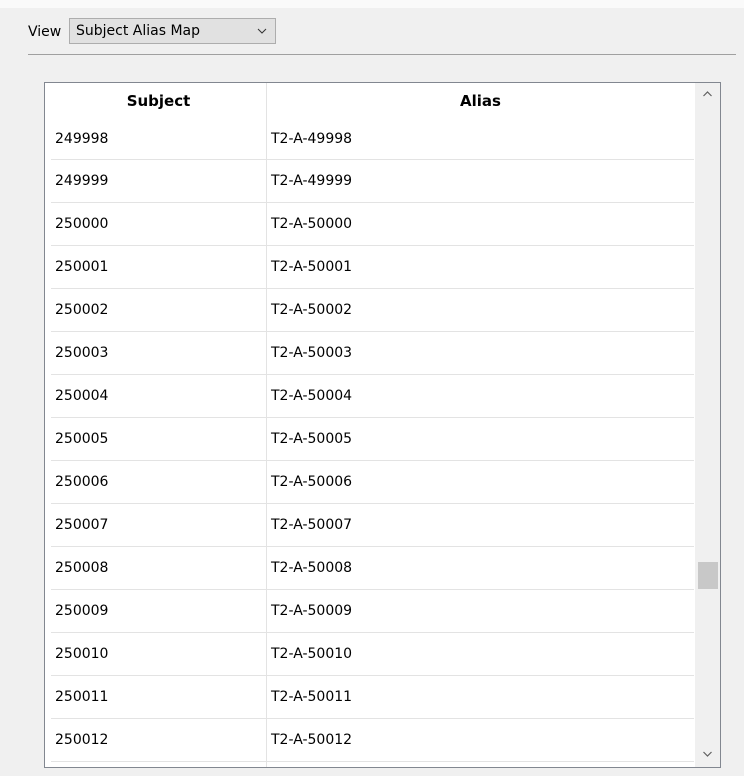 Image resolution: width=744 pixels, height=776 pixels. What do you see at coordinates (480, 101) in the screenshot?
I see `column-header-alias: Alias` at bounding box center [480, 101].